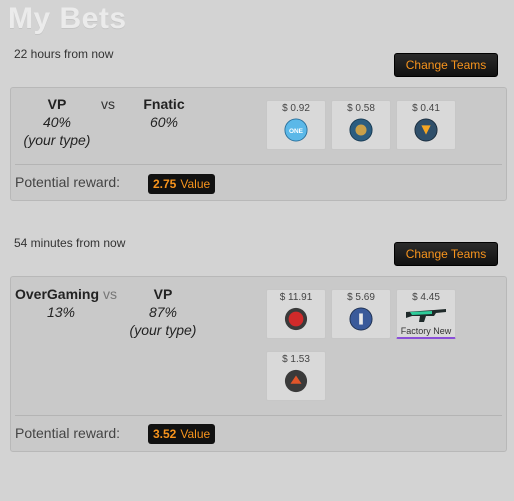  I want to click on rifle-skin-icon, so click(426, 315).